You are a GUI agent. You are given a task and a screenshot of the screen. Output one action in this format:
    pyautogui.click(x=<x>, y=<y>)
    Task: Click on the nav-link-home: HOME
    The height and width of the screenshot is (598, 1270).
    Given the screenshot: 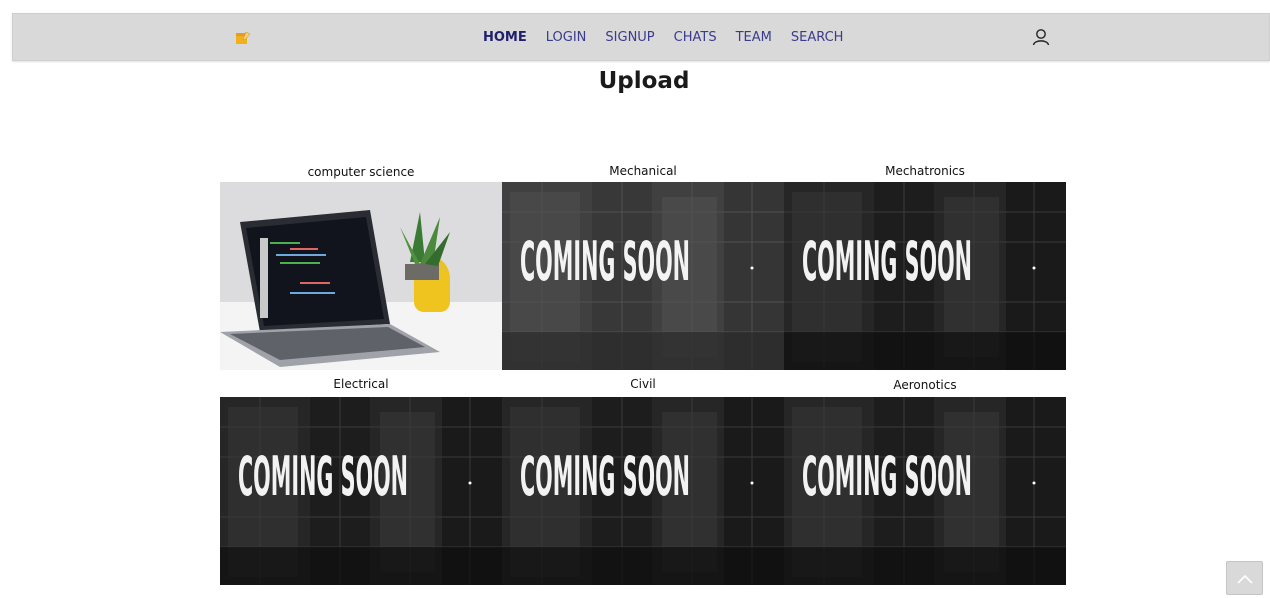 What is the action you would take?
    pyautogui.click(x=505, y=37)
    